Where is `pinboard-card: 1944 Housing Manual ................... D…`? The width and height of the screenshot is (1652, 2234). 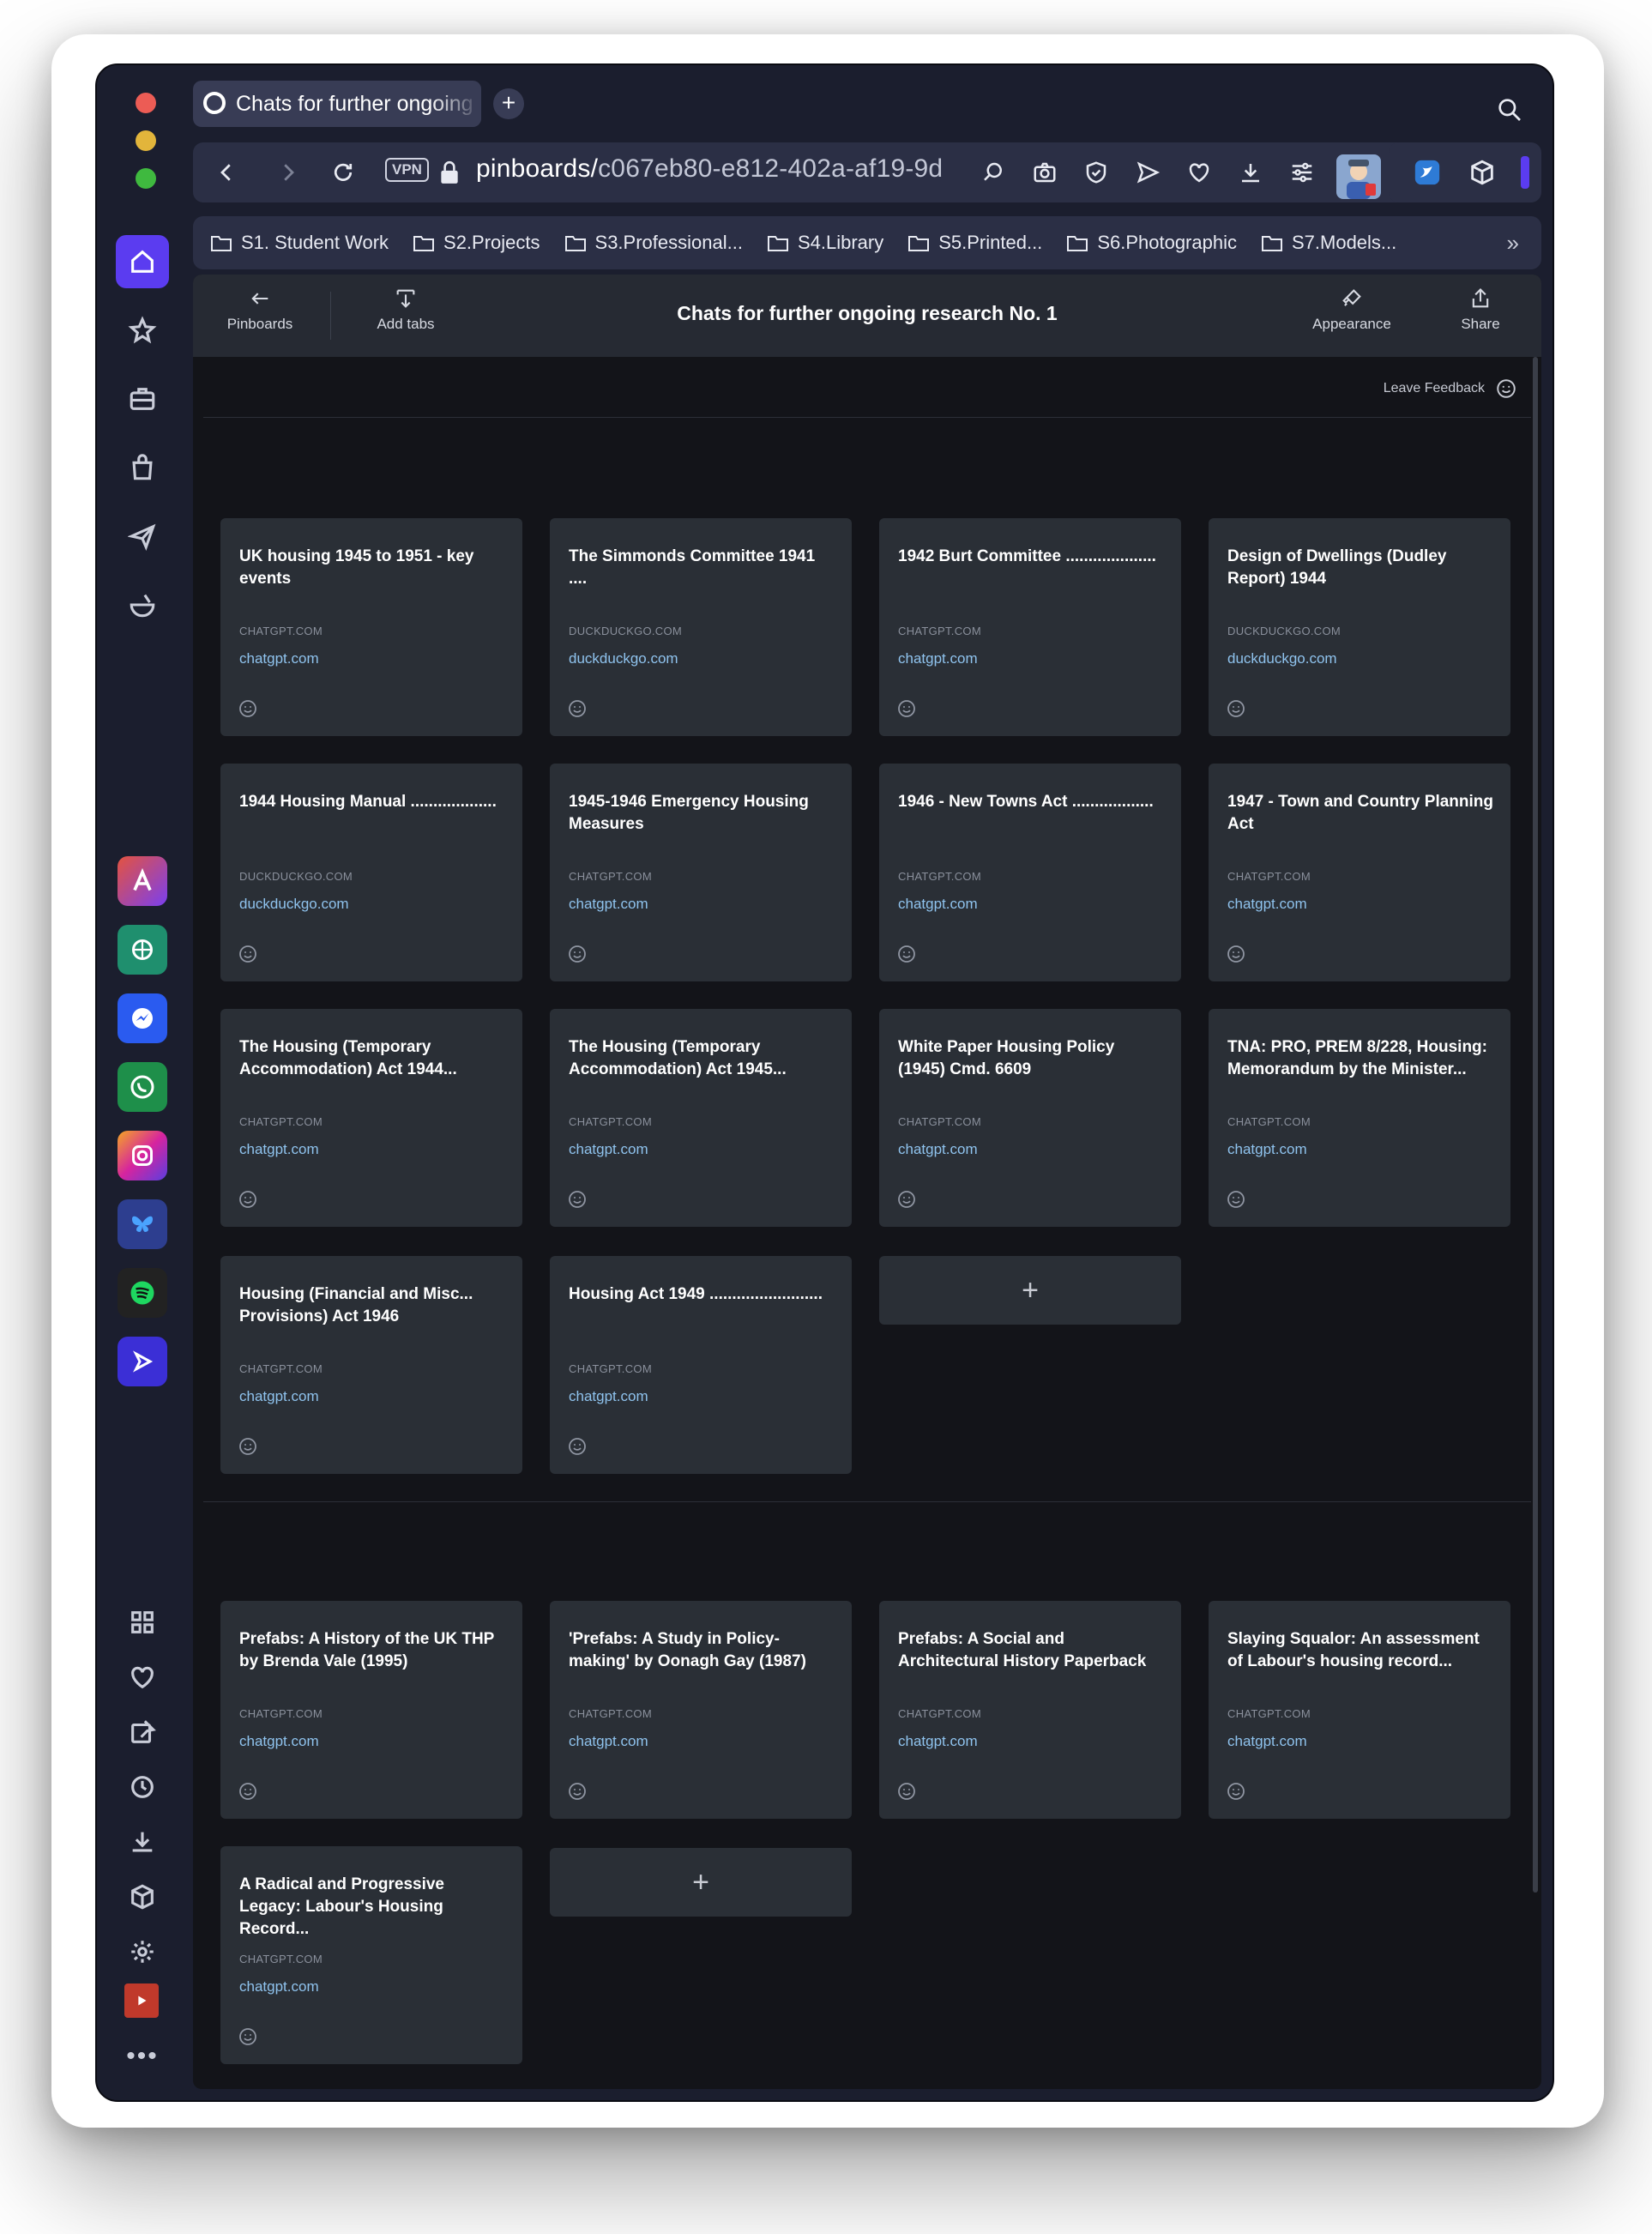 pinboard-card: 1944 Housing Manual ................... D… is located at coordinates (371, 872).